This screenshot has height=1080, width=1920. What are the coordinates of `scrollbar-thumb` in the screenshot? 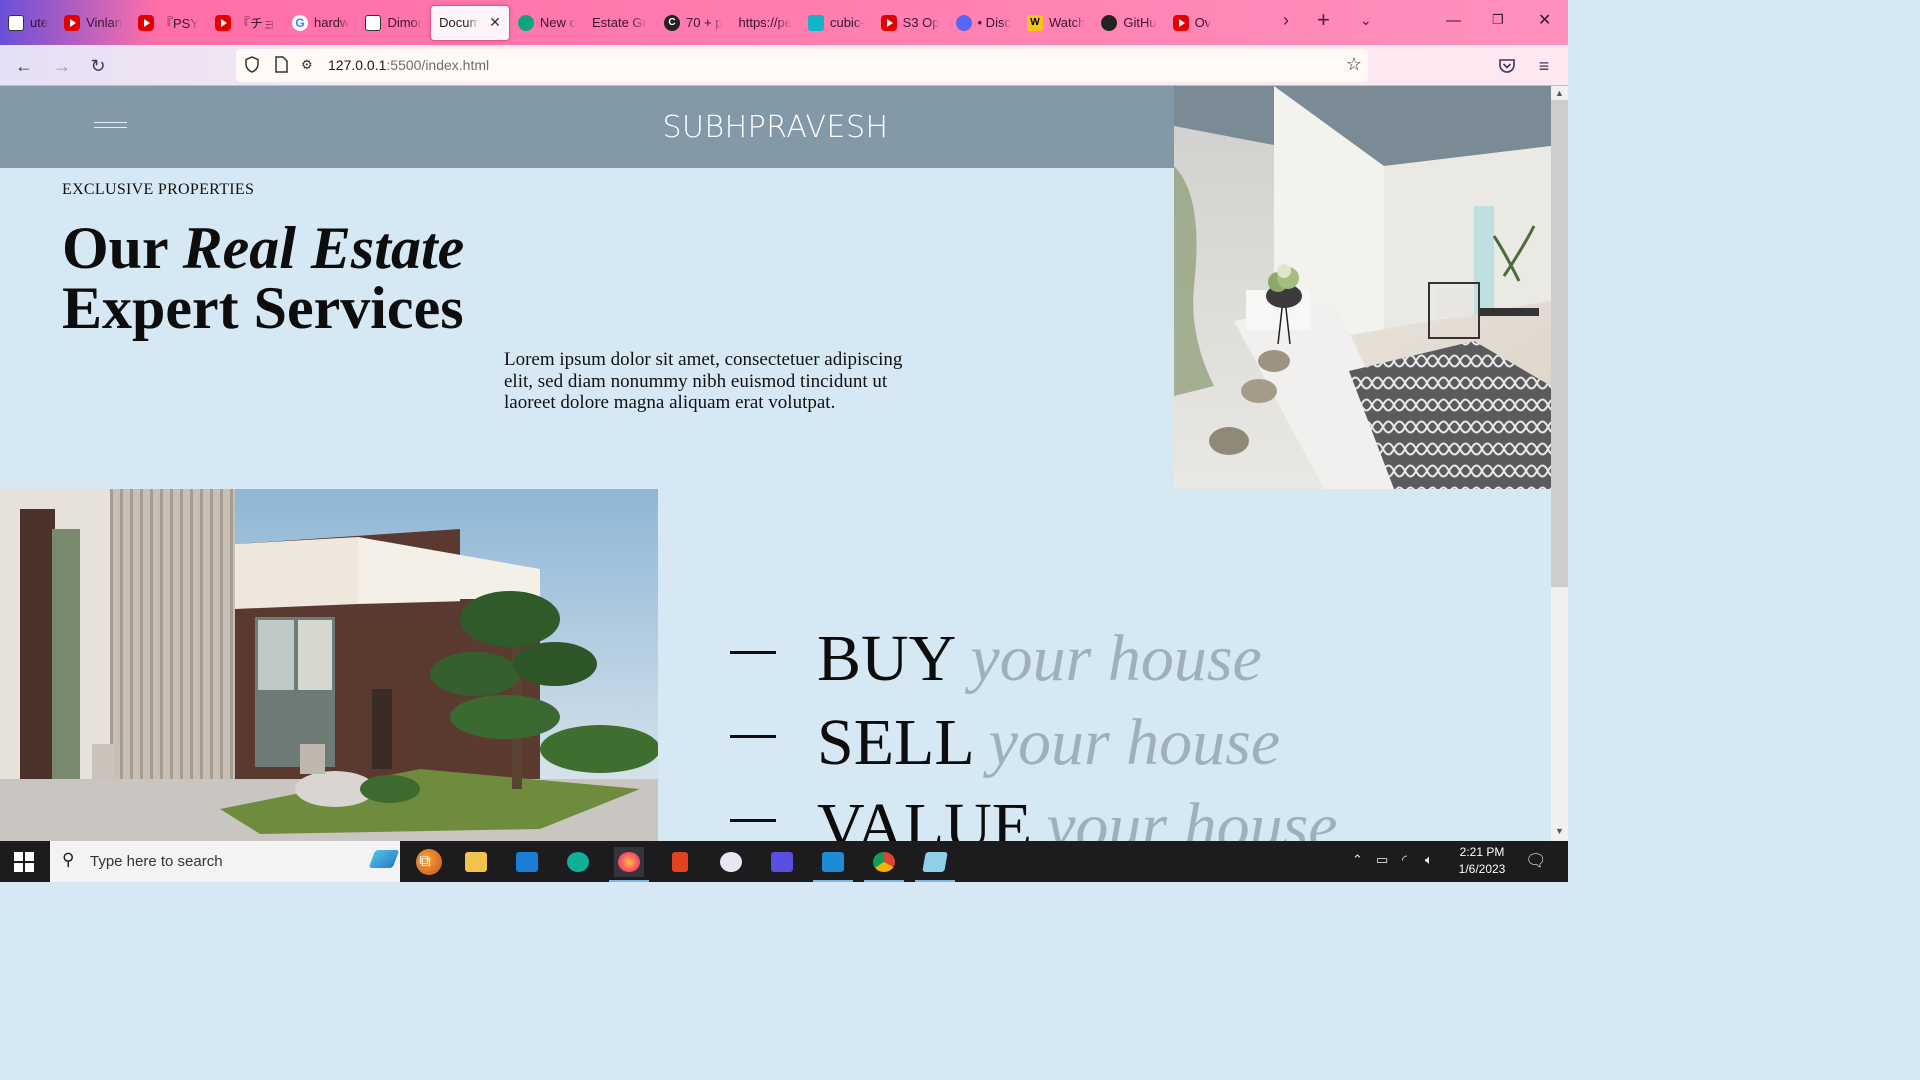 It's located at (1559, 343).